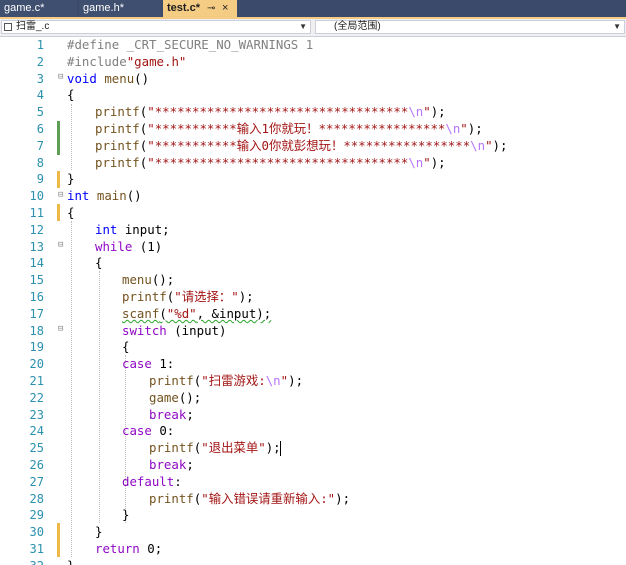 Image resolution: width=626 pixels, height=565 pixels. Describe the element at coordinates (313, 230) in the screenshot. I see `code-line: 12 int input;` at that location.